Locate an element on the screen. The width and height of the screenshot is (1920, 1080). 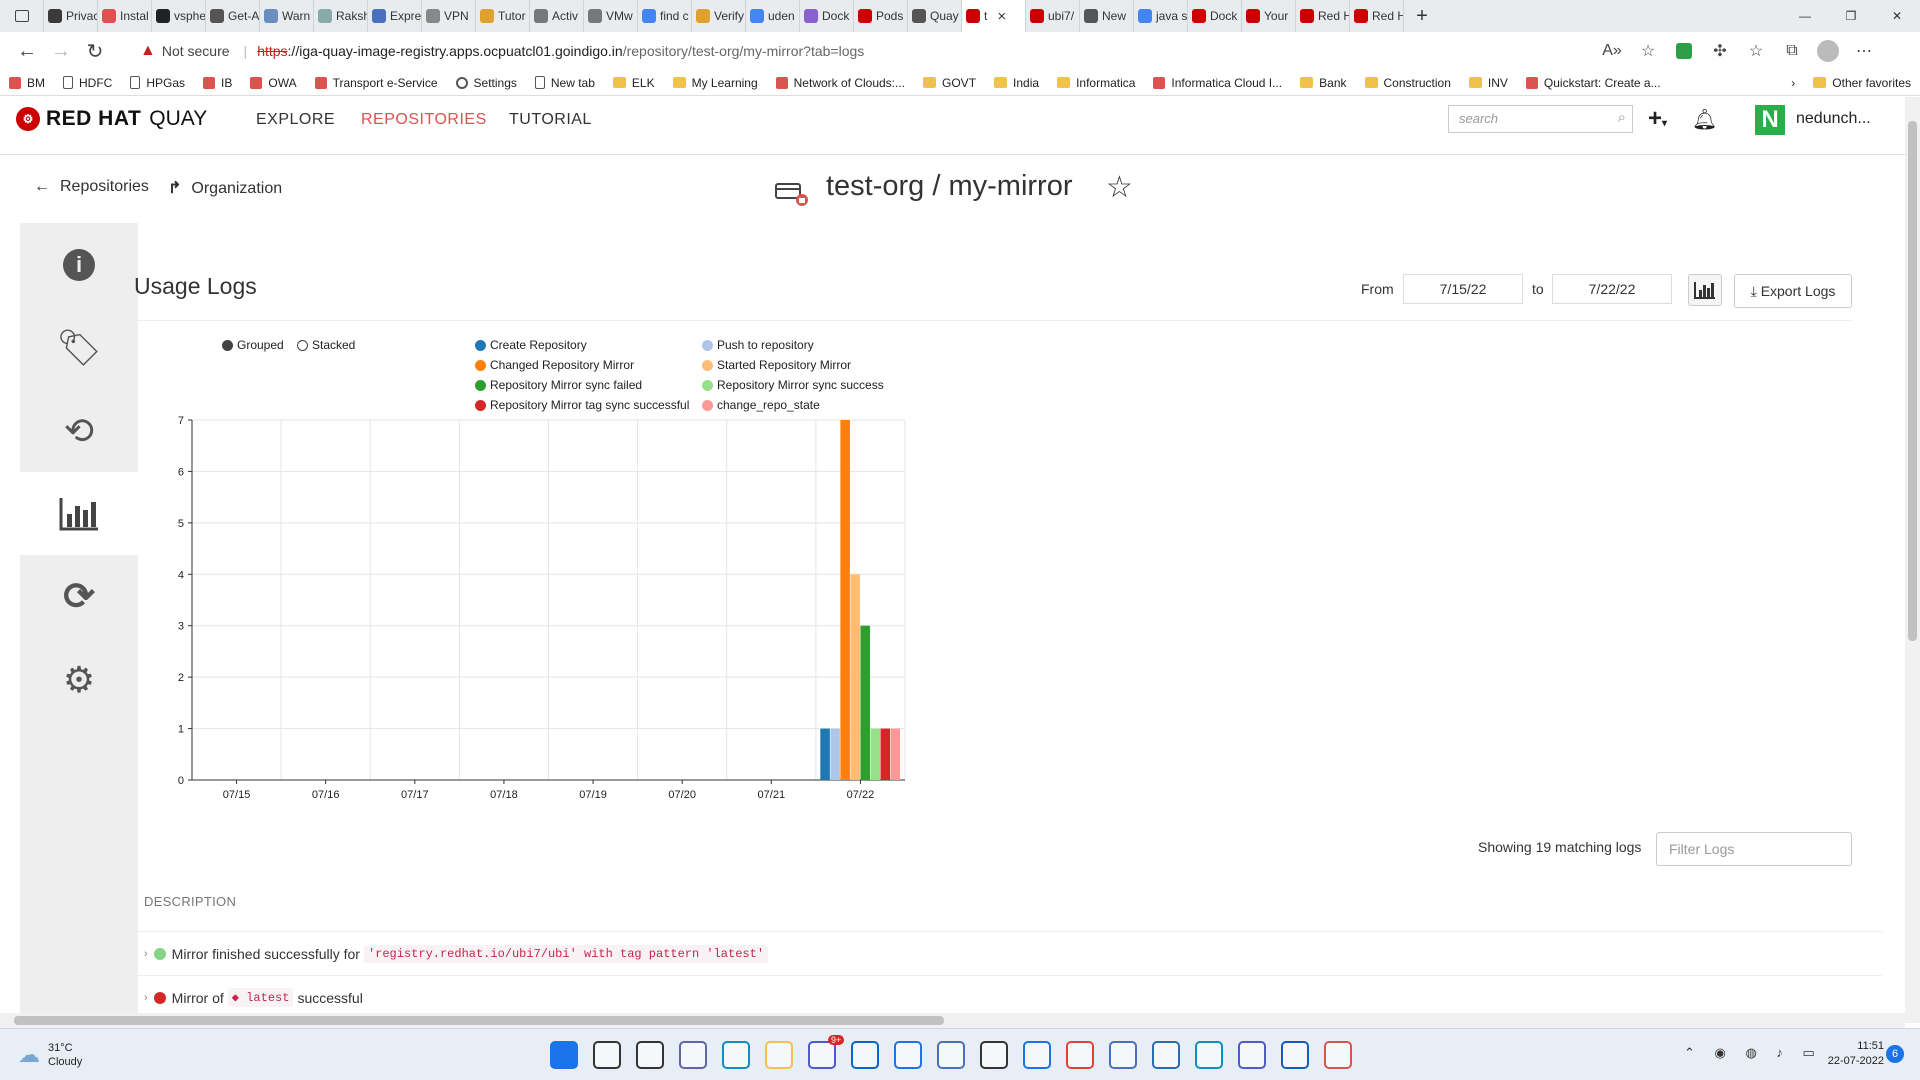
new-tab-button: + is located at coordinates (1422, 16).